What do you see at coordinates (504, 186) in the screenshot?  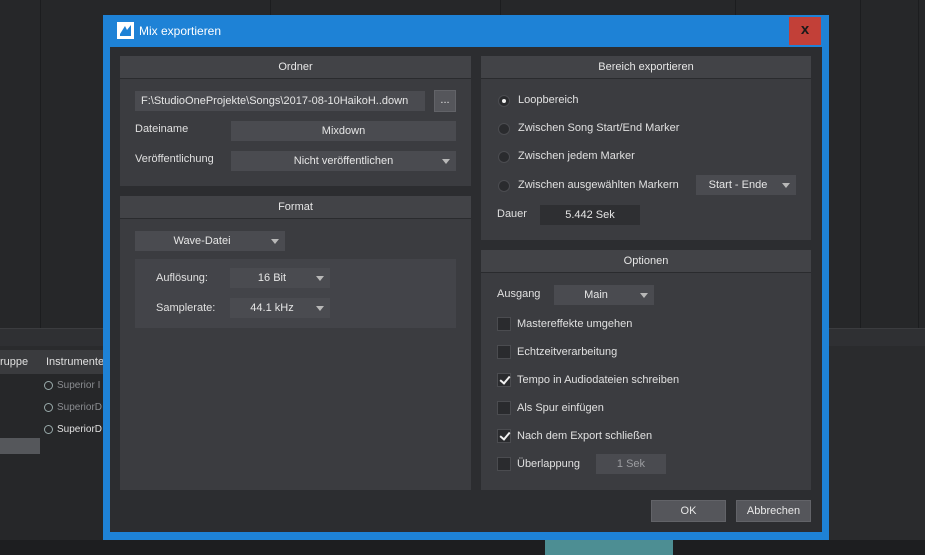 I see `radio-selected-markers` at bounding box center [504, 186].